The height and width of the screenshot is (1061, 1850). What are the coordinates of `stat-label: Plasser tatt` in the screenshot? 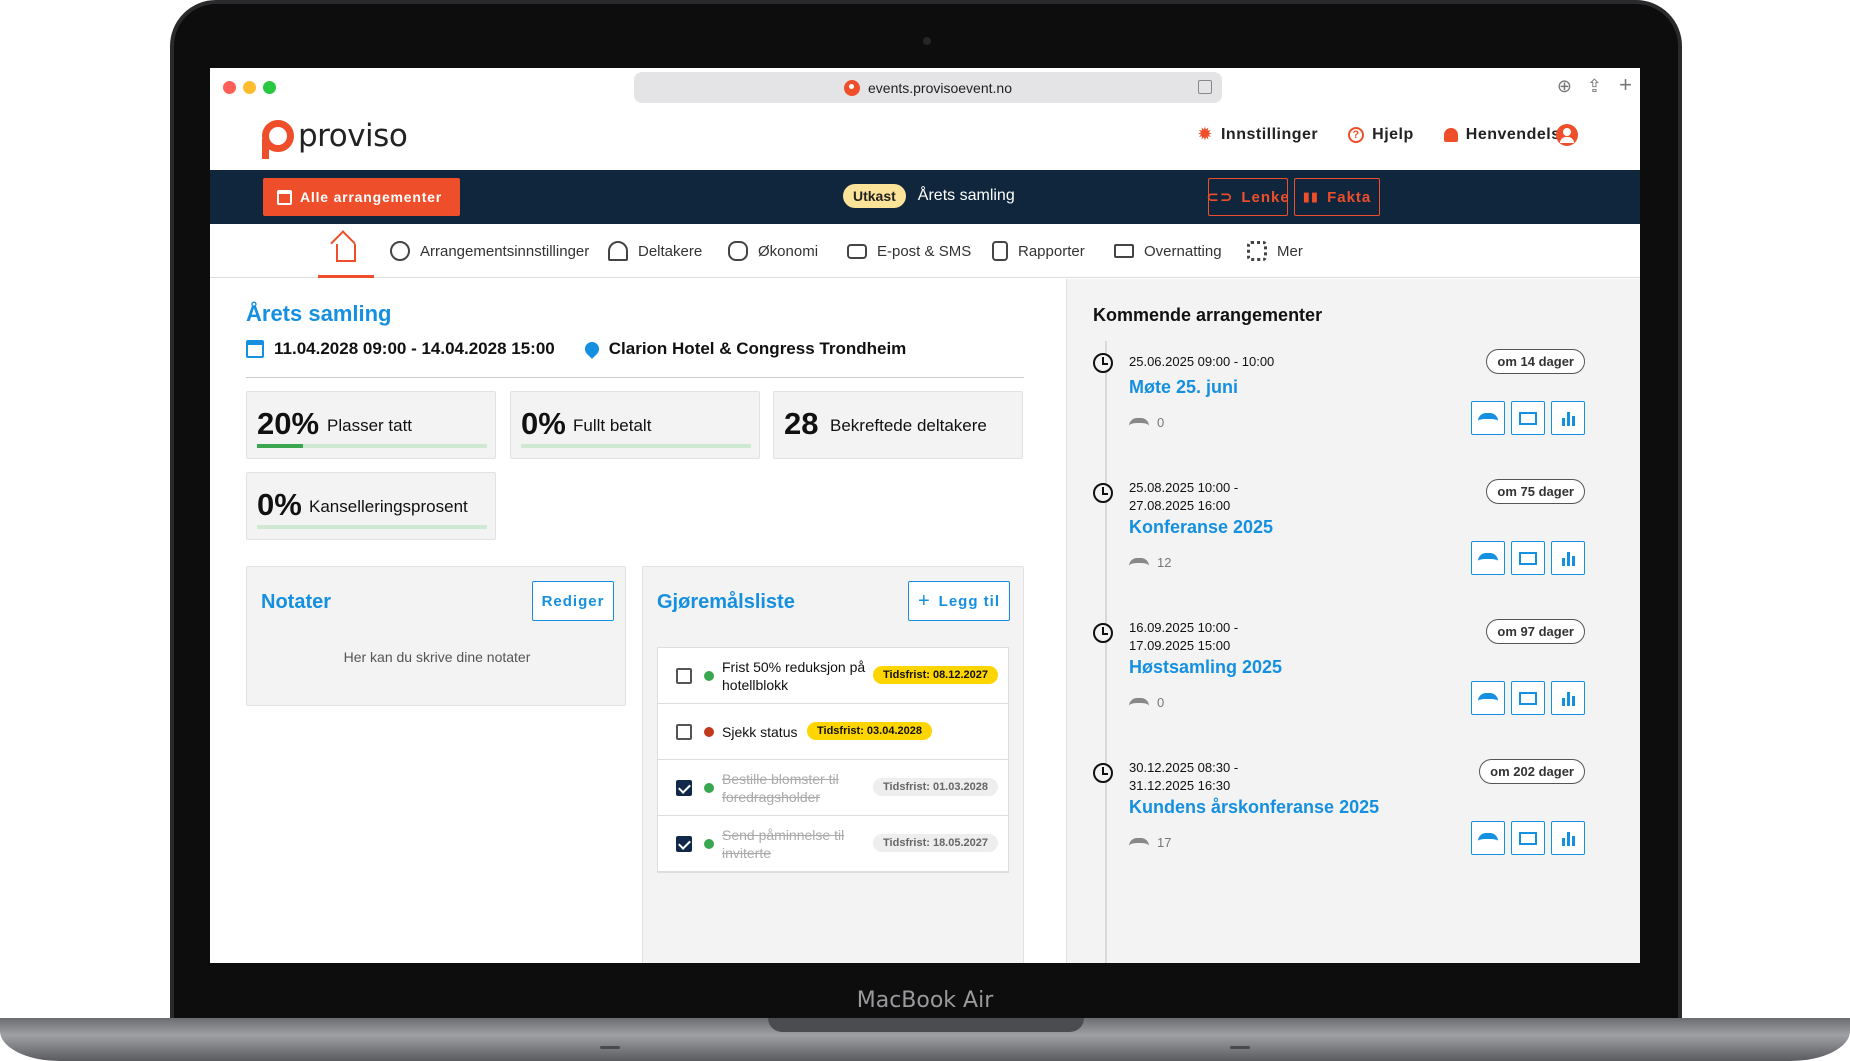 It's located at (370, 425).